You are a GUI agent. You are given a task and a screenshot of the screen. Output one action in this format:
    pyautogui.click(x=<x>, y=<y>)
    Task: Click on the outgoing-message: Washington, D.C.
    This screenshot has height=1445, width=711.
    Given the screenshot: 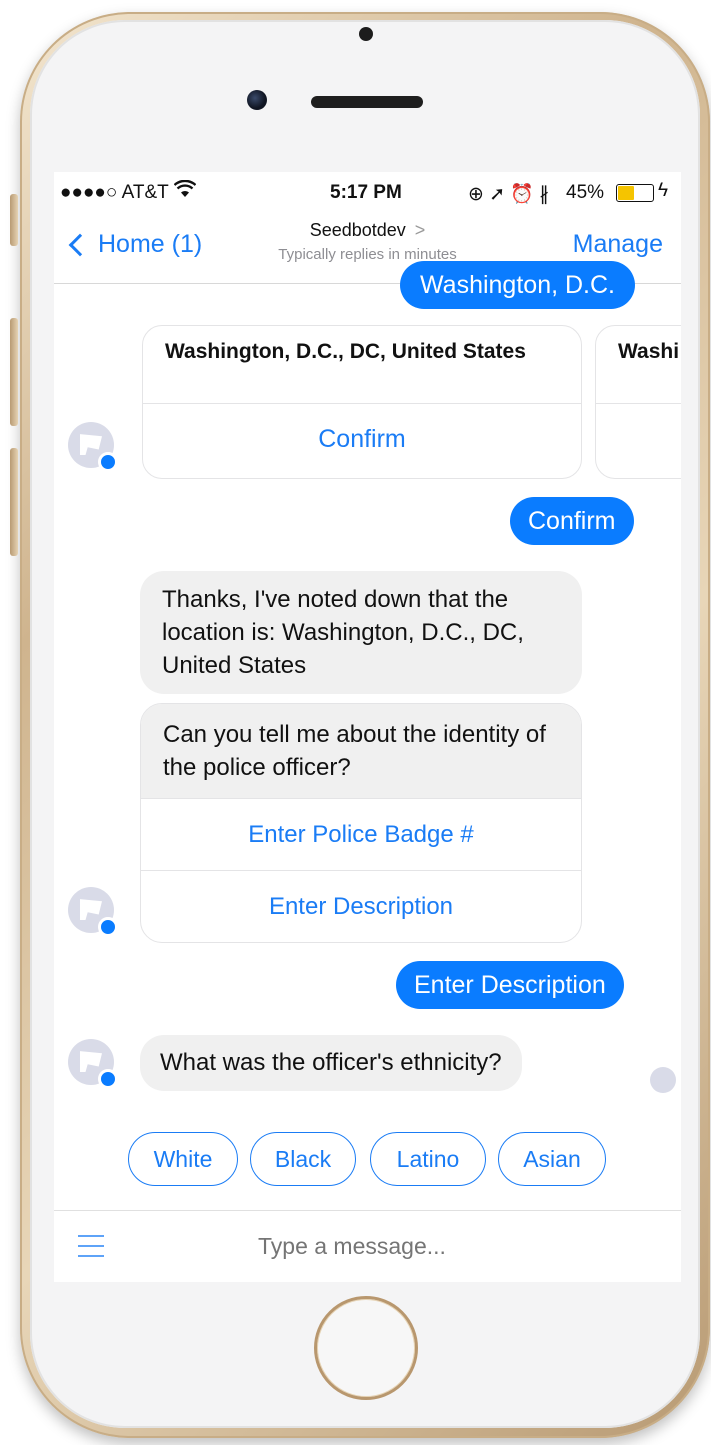 What is the action you would take?
    pyautogui.click(x=517, y=285)
    